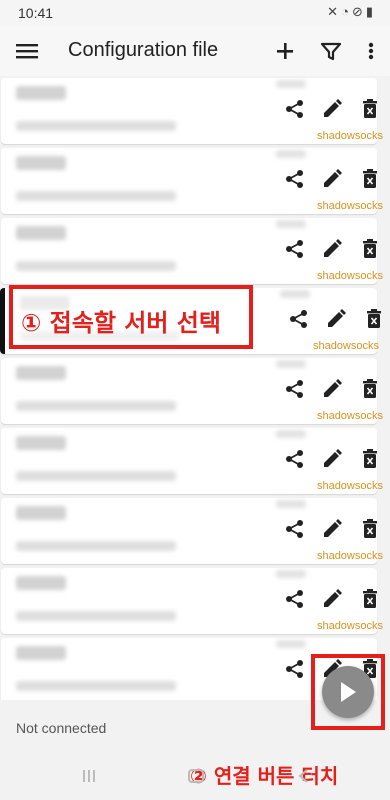  I want to click on system-nav-bar, so click(195, 770).